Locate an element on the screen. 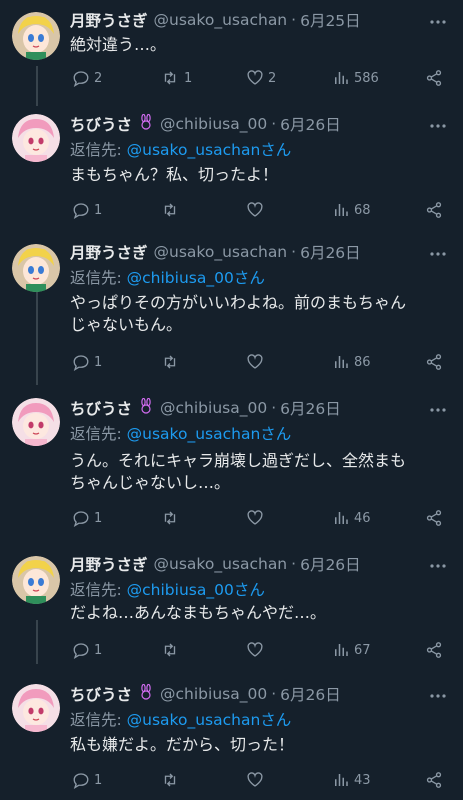  views-button: 86 is located at coordinates (351, 362).